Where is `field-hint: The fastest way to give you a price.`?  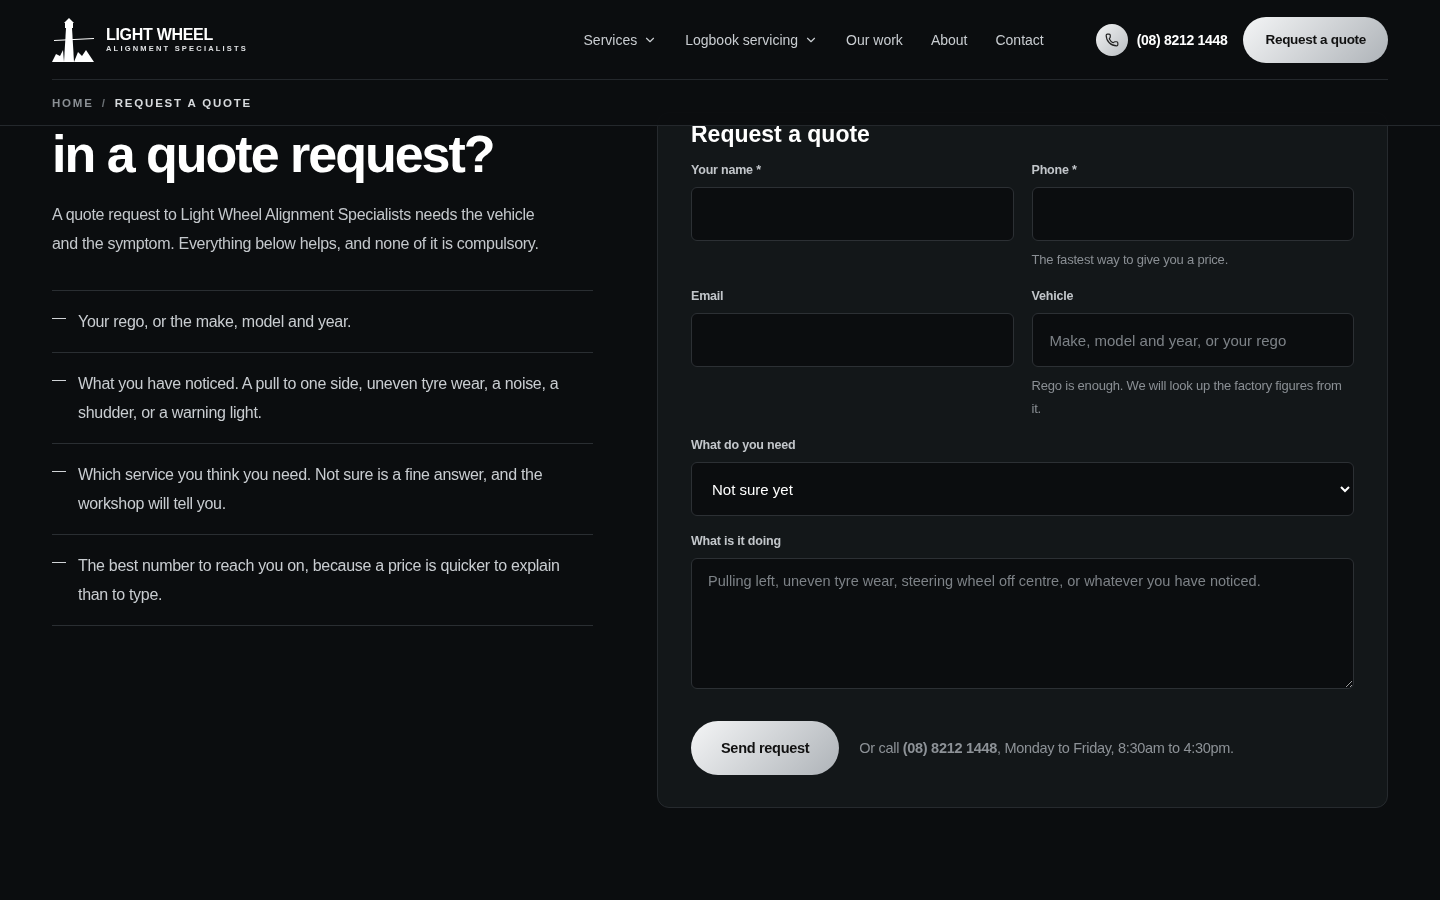
field-hint: The fastest way to give you a price. is located at coordinates (1130, 260).